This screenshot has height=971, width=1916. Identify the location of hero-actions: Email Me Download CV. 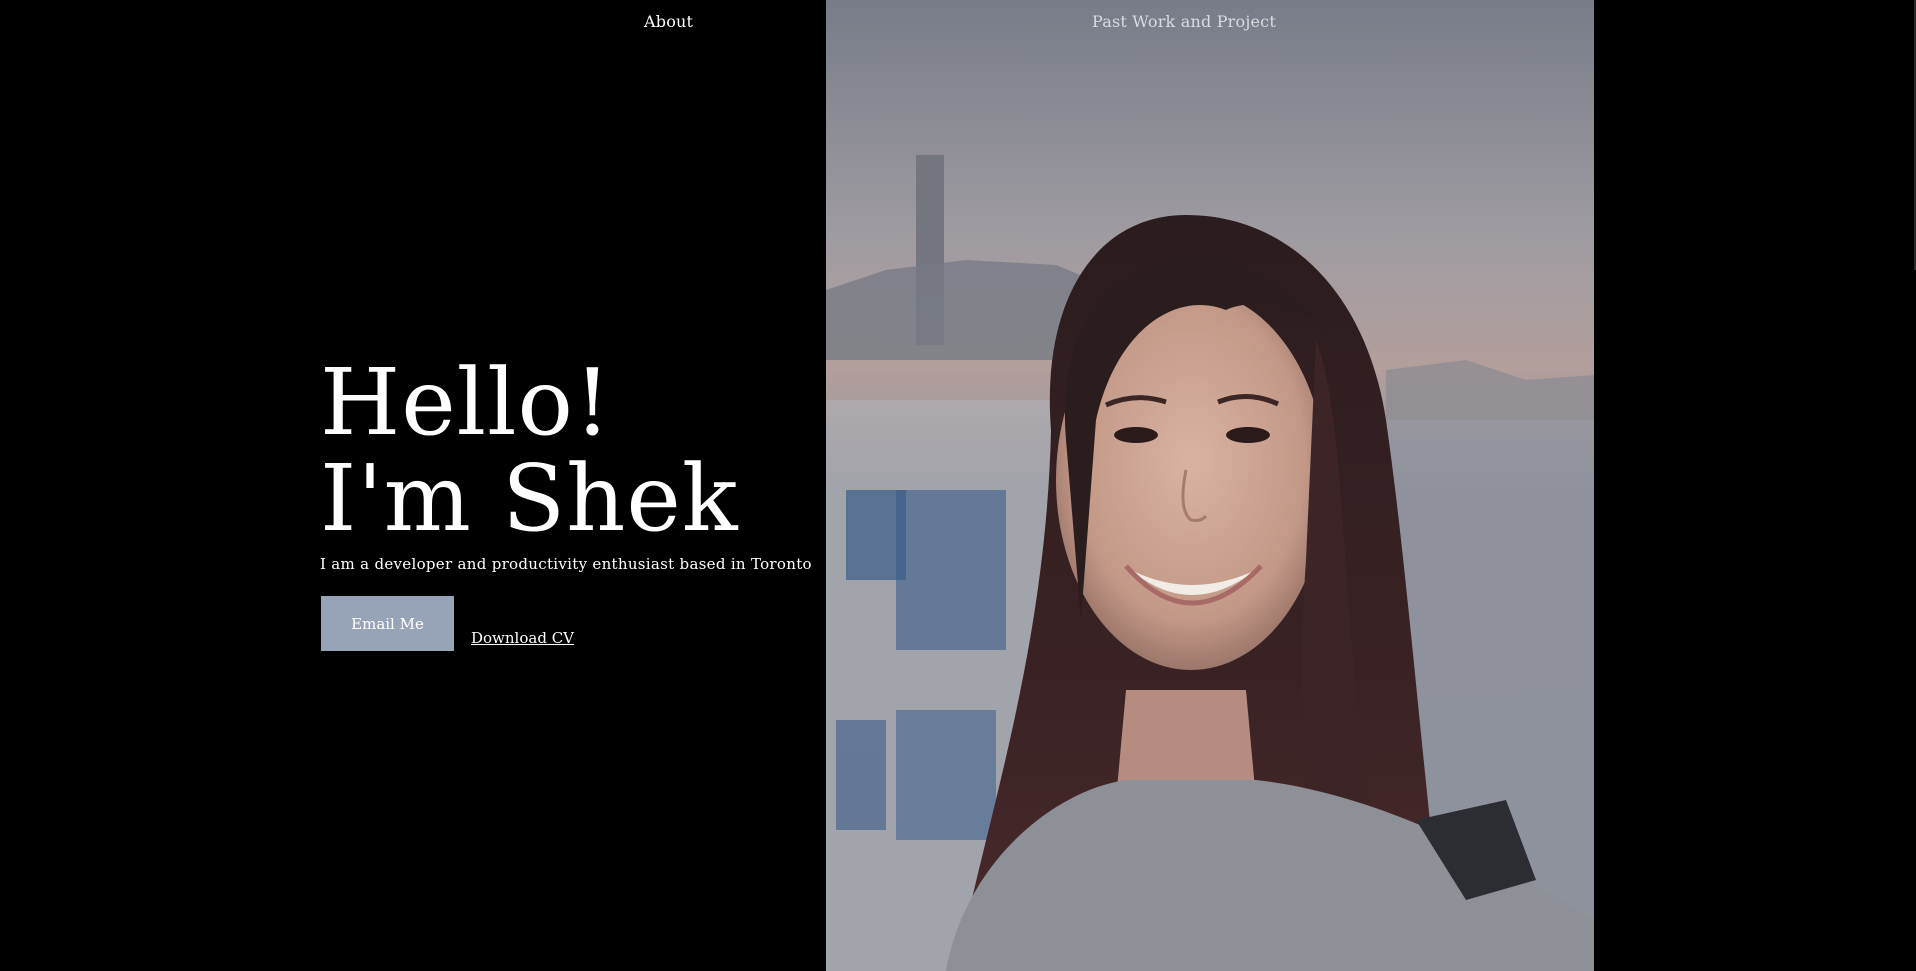
(447, 623).